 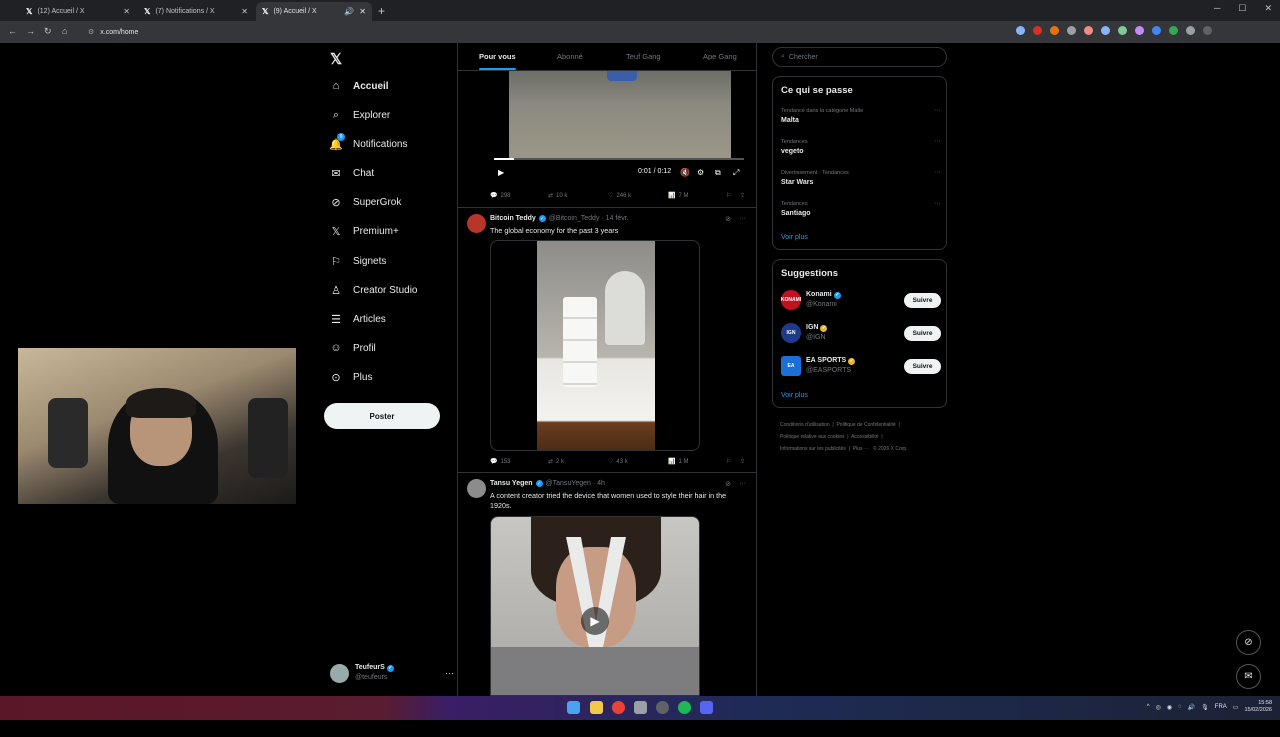 I want to click on tray-chevron-icon: ^, so click(x=1148, y=707).